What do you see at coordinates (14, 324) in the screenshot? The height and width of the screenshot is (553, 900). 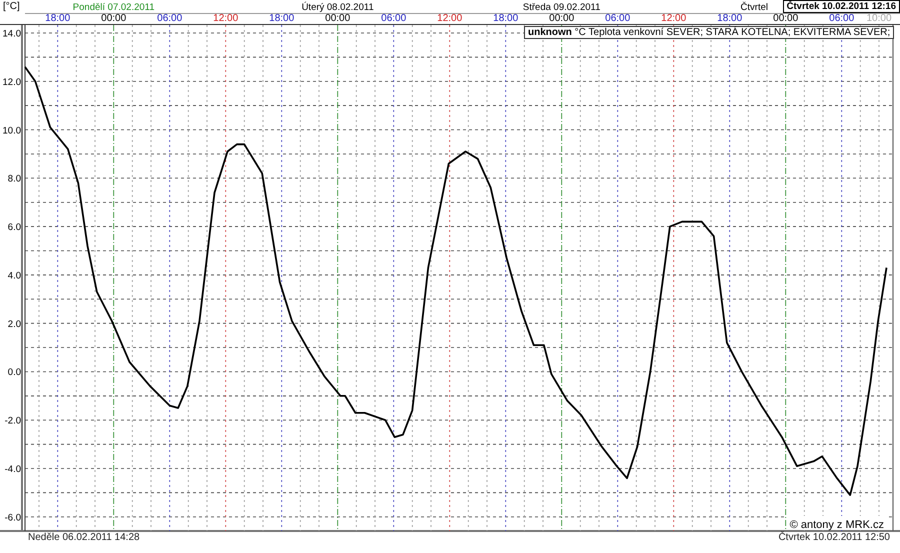 I see `value-tick-label: 2.0` at bounding box center [14, 324].